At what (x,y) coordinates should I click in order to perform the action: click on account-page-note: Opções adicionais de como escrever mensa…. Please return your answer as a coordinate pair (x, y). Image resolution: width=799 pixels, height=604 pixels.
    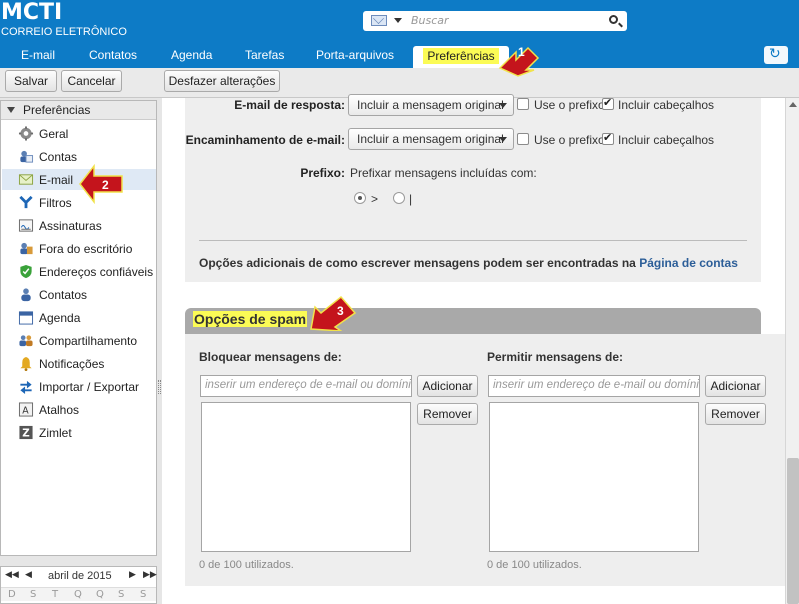
    Looking at the image, I should click on (468, 263).